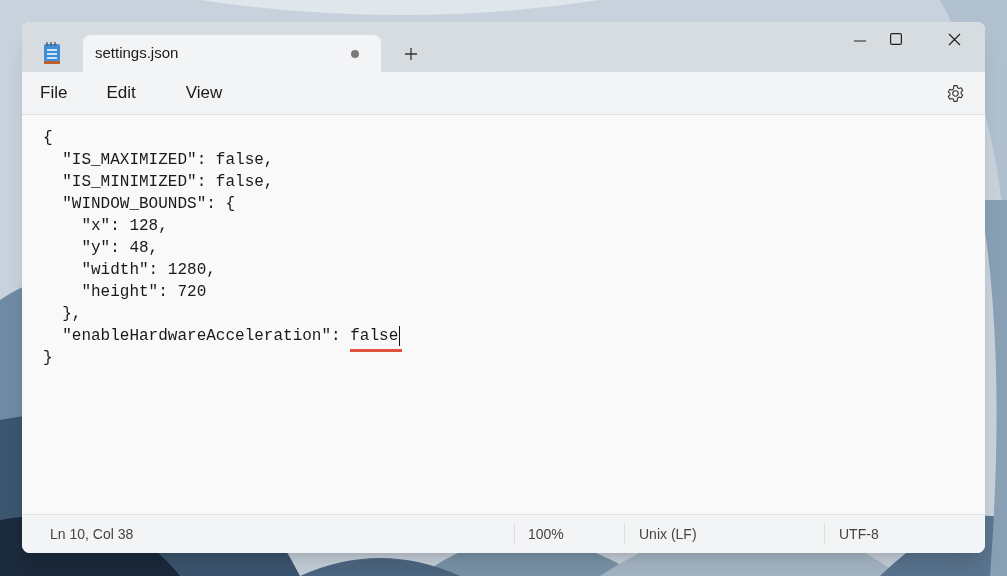 The image size is (1007, 576). What do you see at coordinates (232, 53) in the screenshot?
I see `file-tab: settings.json` at bounding box center [232, 53].